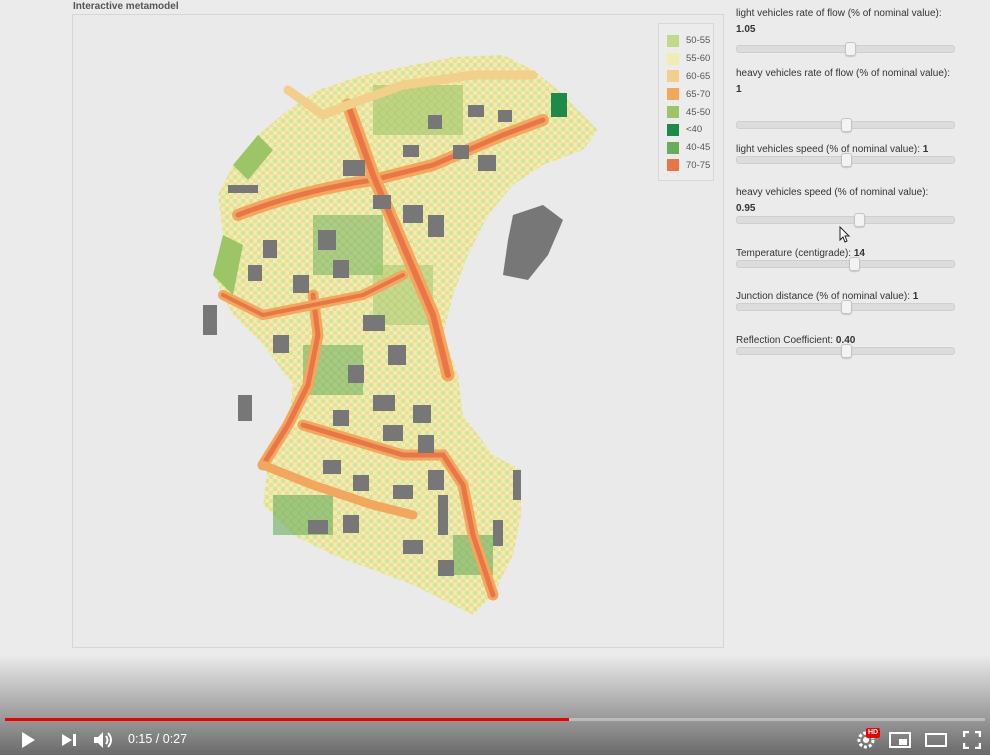 The width and height of the screenshot is (990, 755). Describe the element at coordinates (287, 719) in the screenshot. I see `progress-fill` at that location.